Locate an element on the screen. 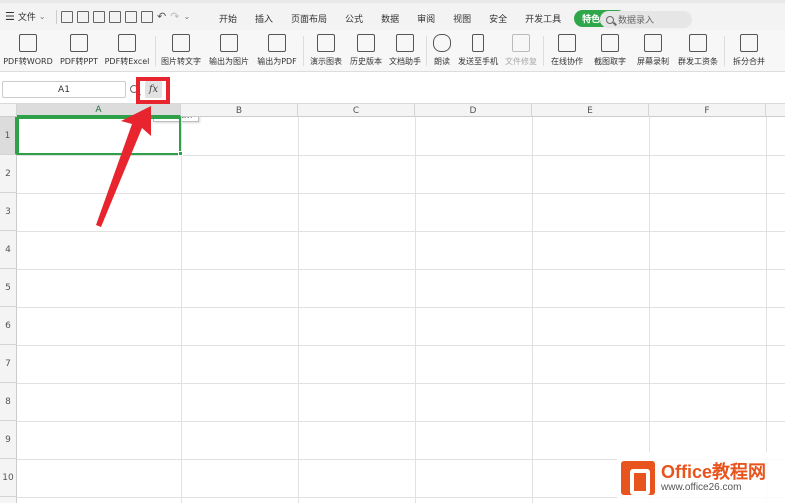 The height and width of the screenshot is (503, 785). watermark: Office教程网 www.office26.com is located at coordinates (701, 477).